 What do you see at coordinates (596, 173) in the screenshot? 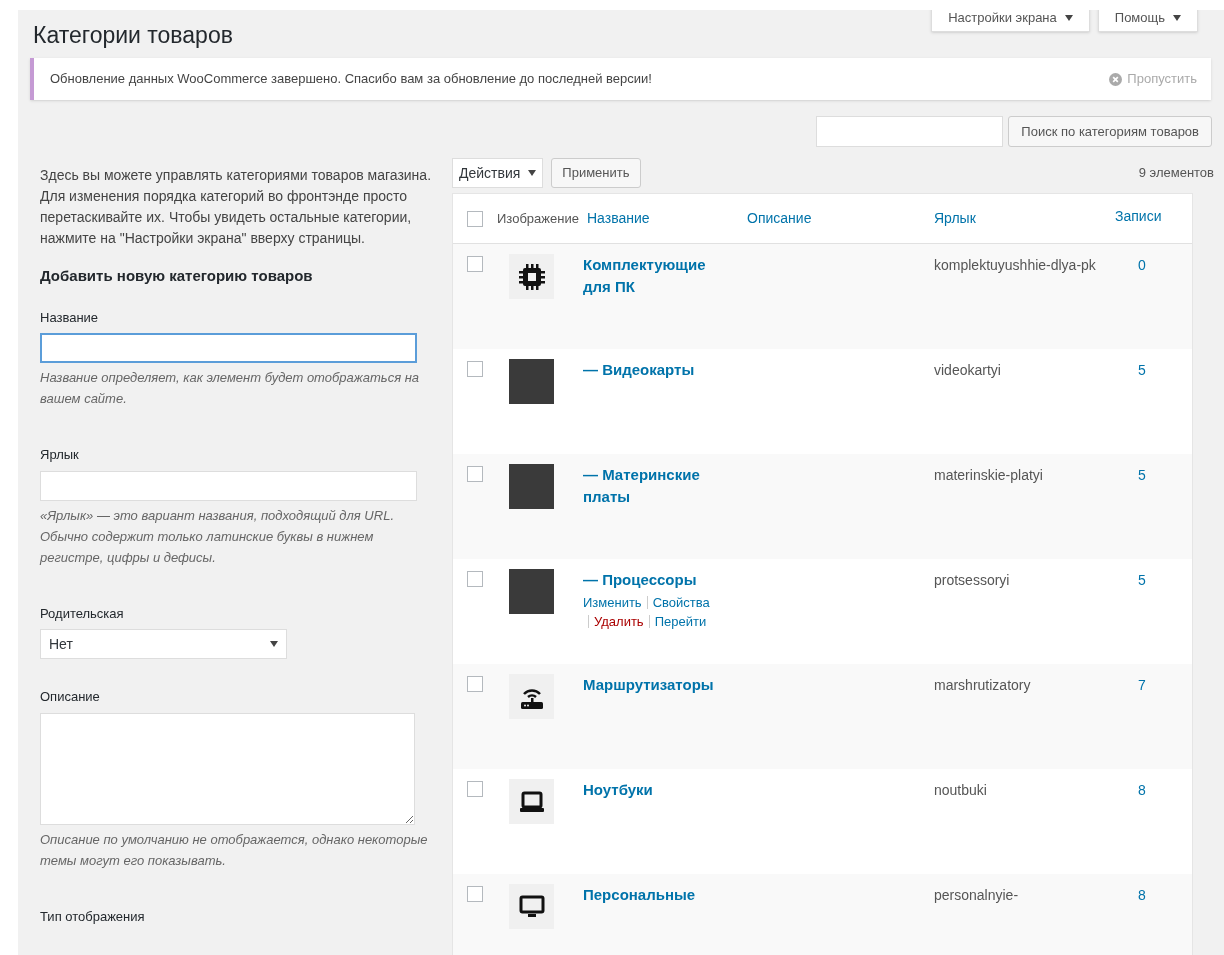
I see `apply-button: Применить` at bounding box center [596, 173].